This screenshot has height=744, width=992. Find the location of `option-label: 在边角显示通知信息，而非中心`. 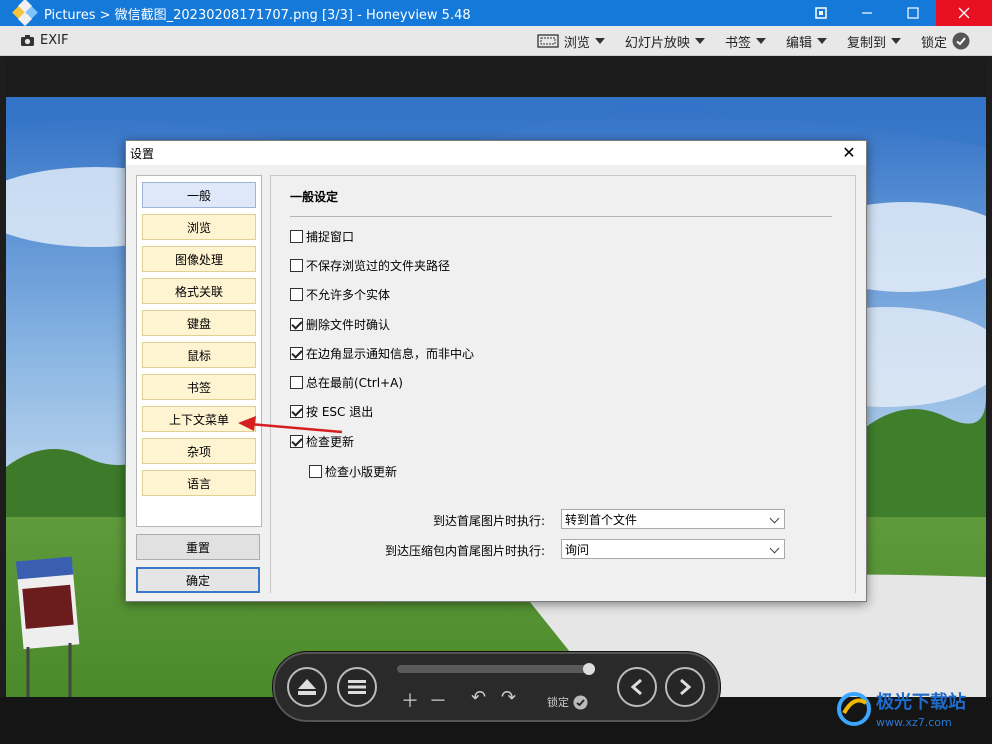

option-label: 在边角显示通知信息，而非中心 is located at coordinates (390, 354).